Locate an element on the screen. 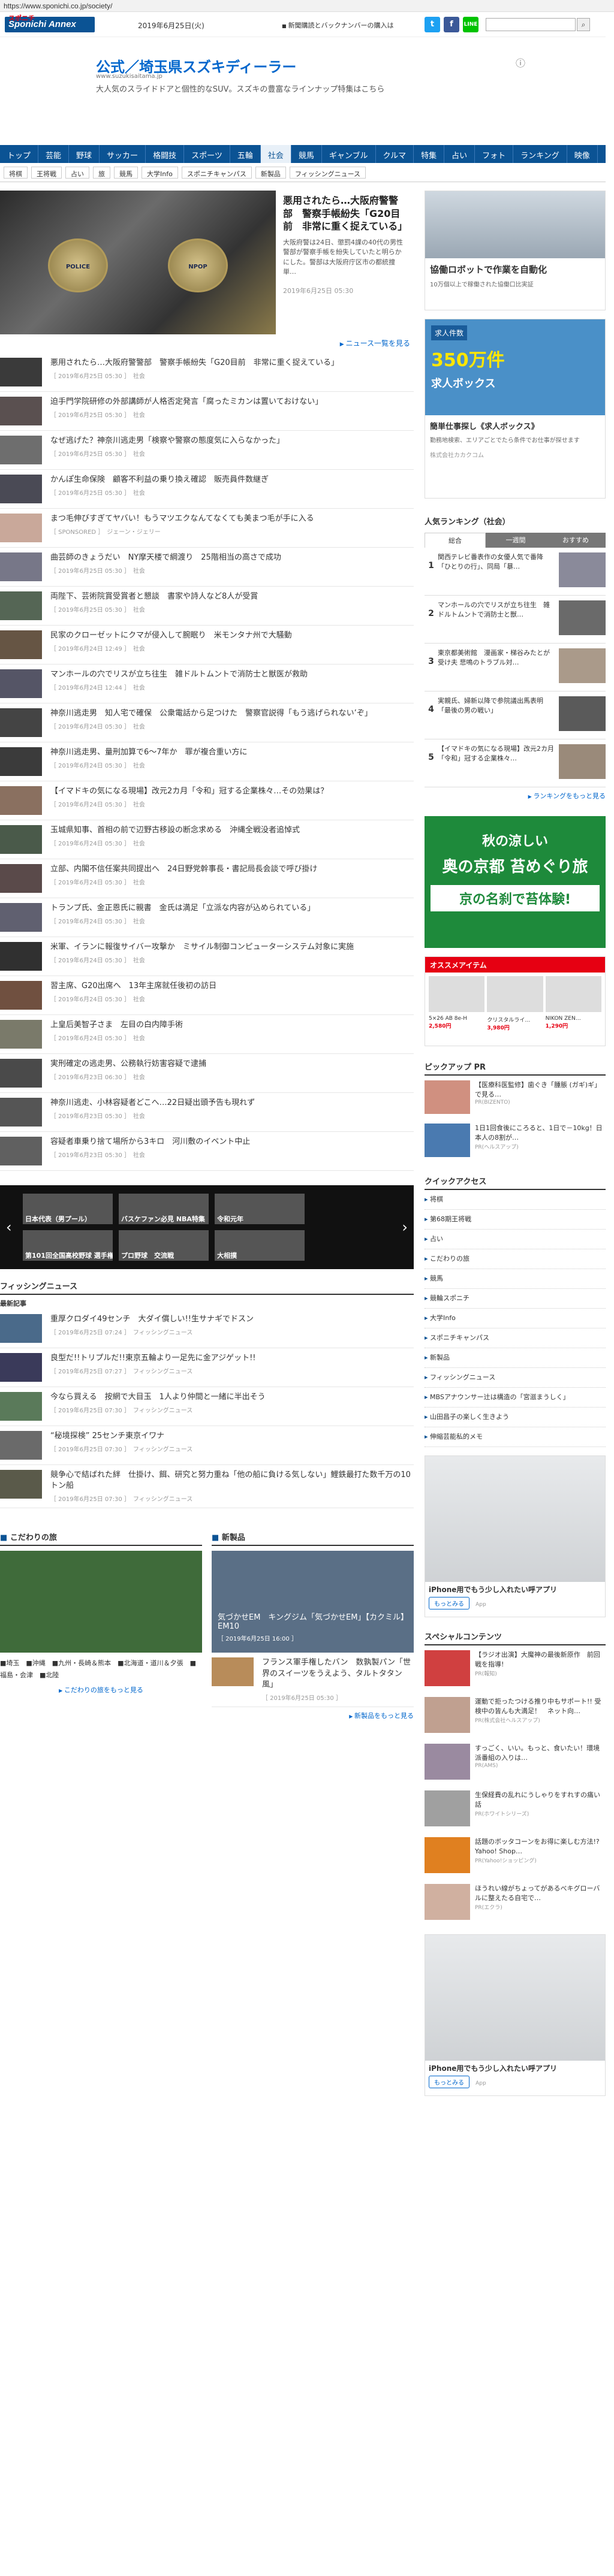 The image size is (614, 2576). ranking-item-title: 実親氏、婦新以降で参院議出馬表明「最後の男の戦い」 is located at coordinates (498, 715).